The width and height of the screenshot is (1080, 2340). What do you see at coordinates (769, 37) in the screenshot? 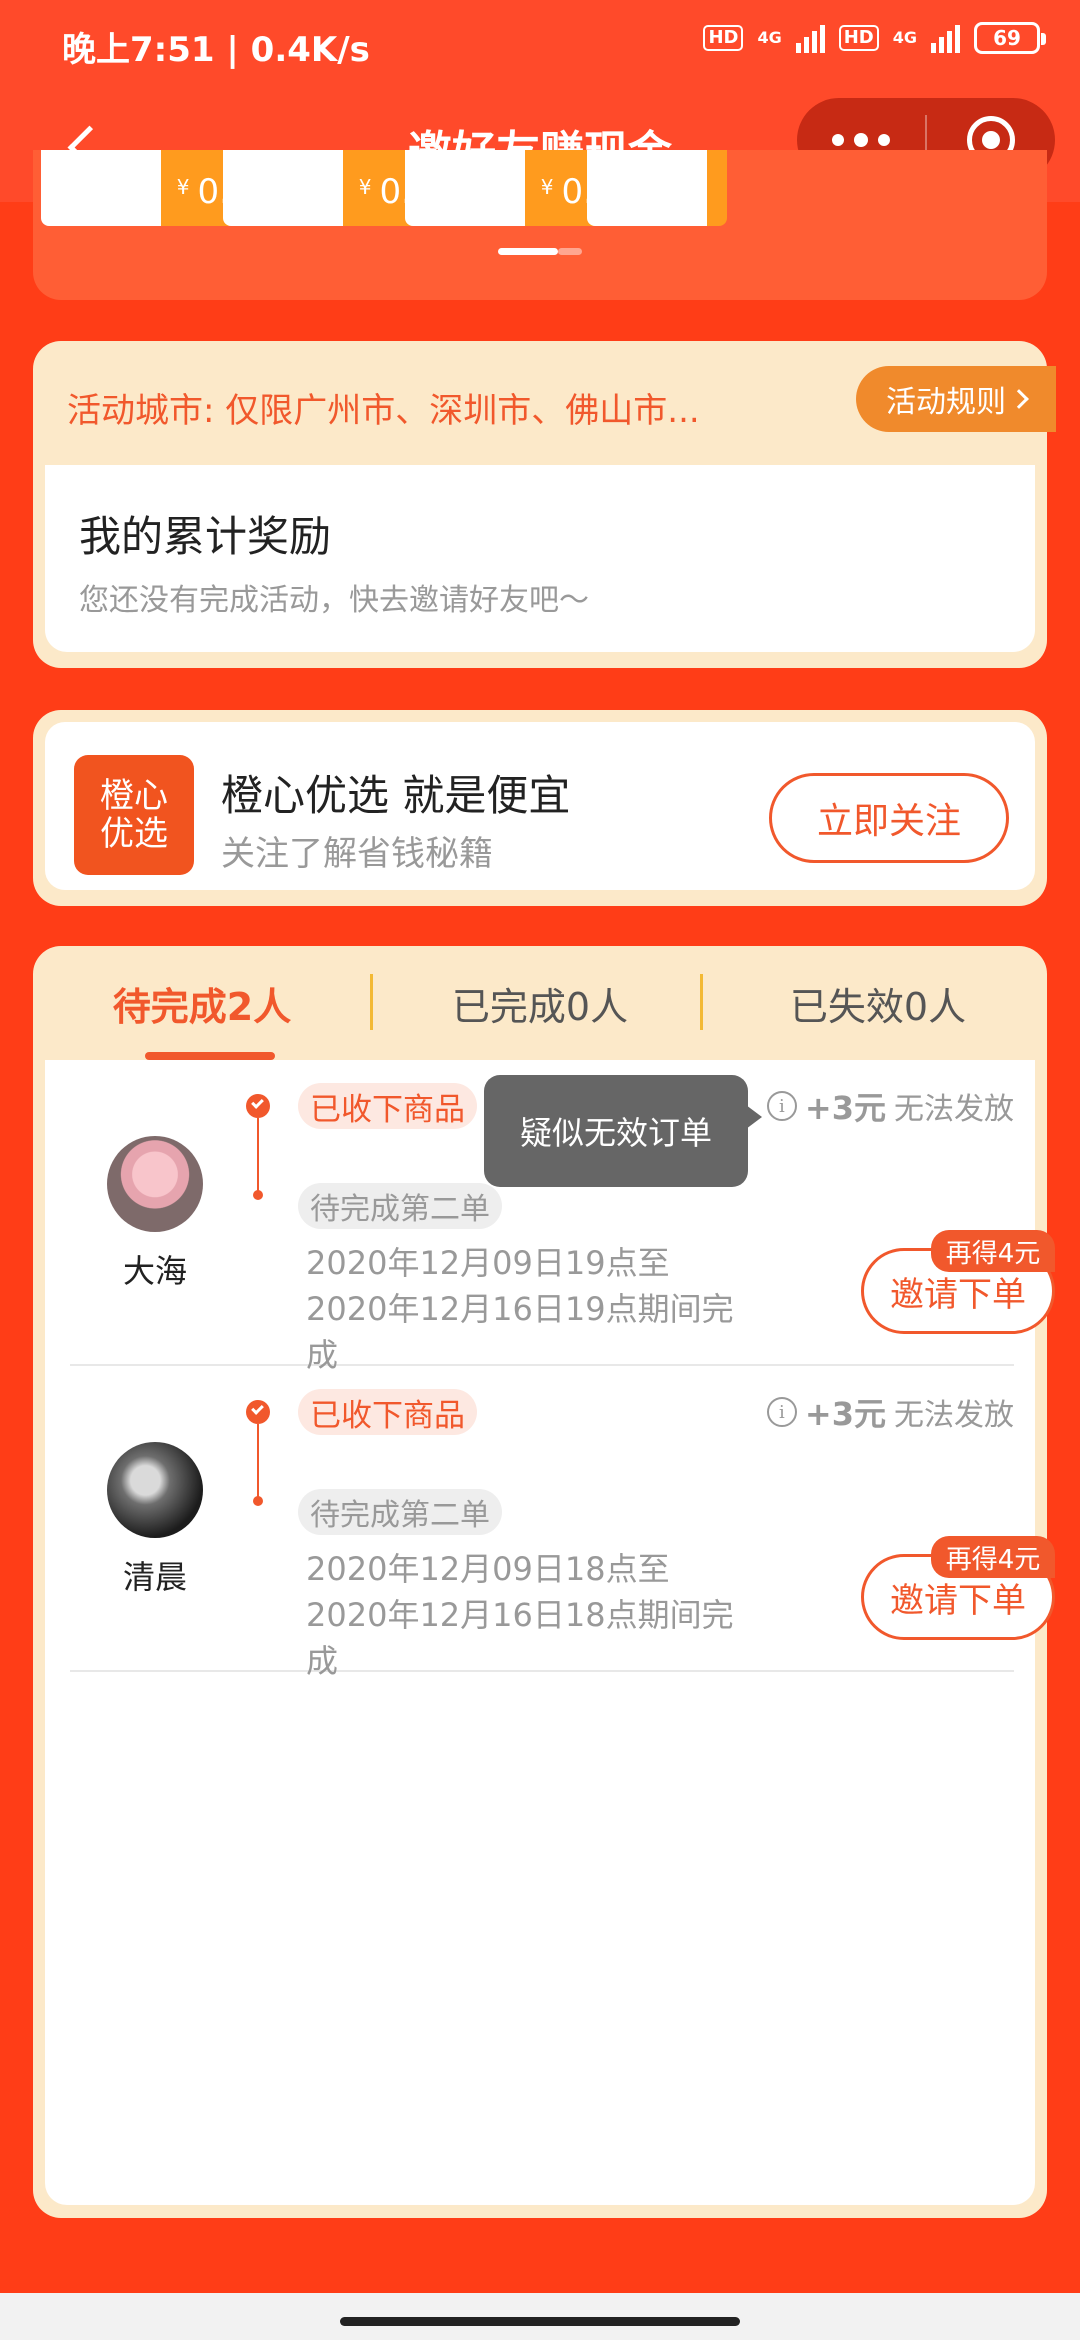
I see `network-label: 4G` at bounding box center [769, 37].